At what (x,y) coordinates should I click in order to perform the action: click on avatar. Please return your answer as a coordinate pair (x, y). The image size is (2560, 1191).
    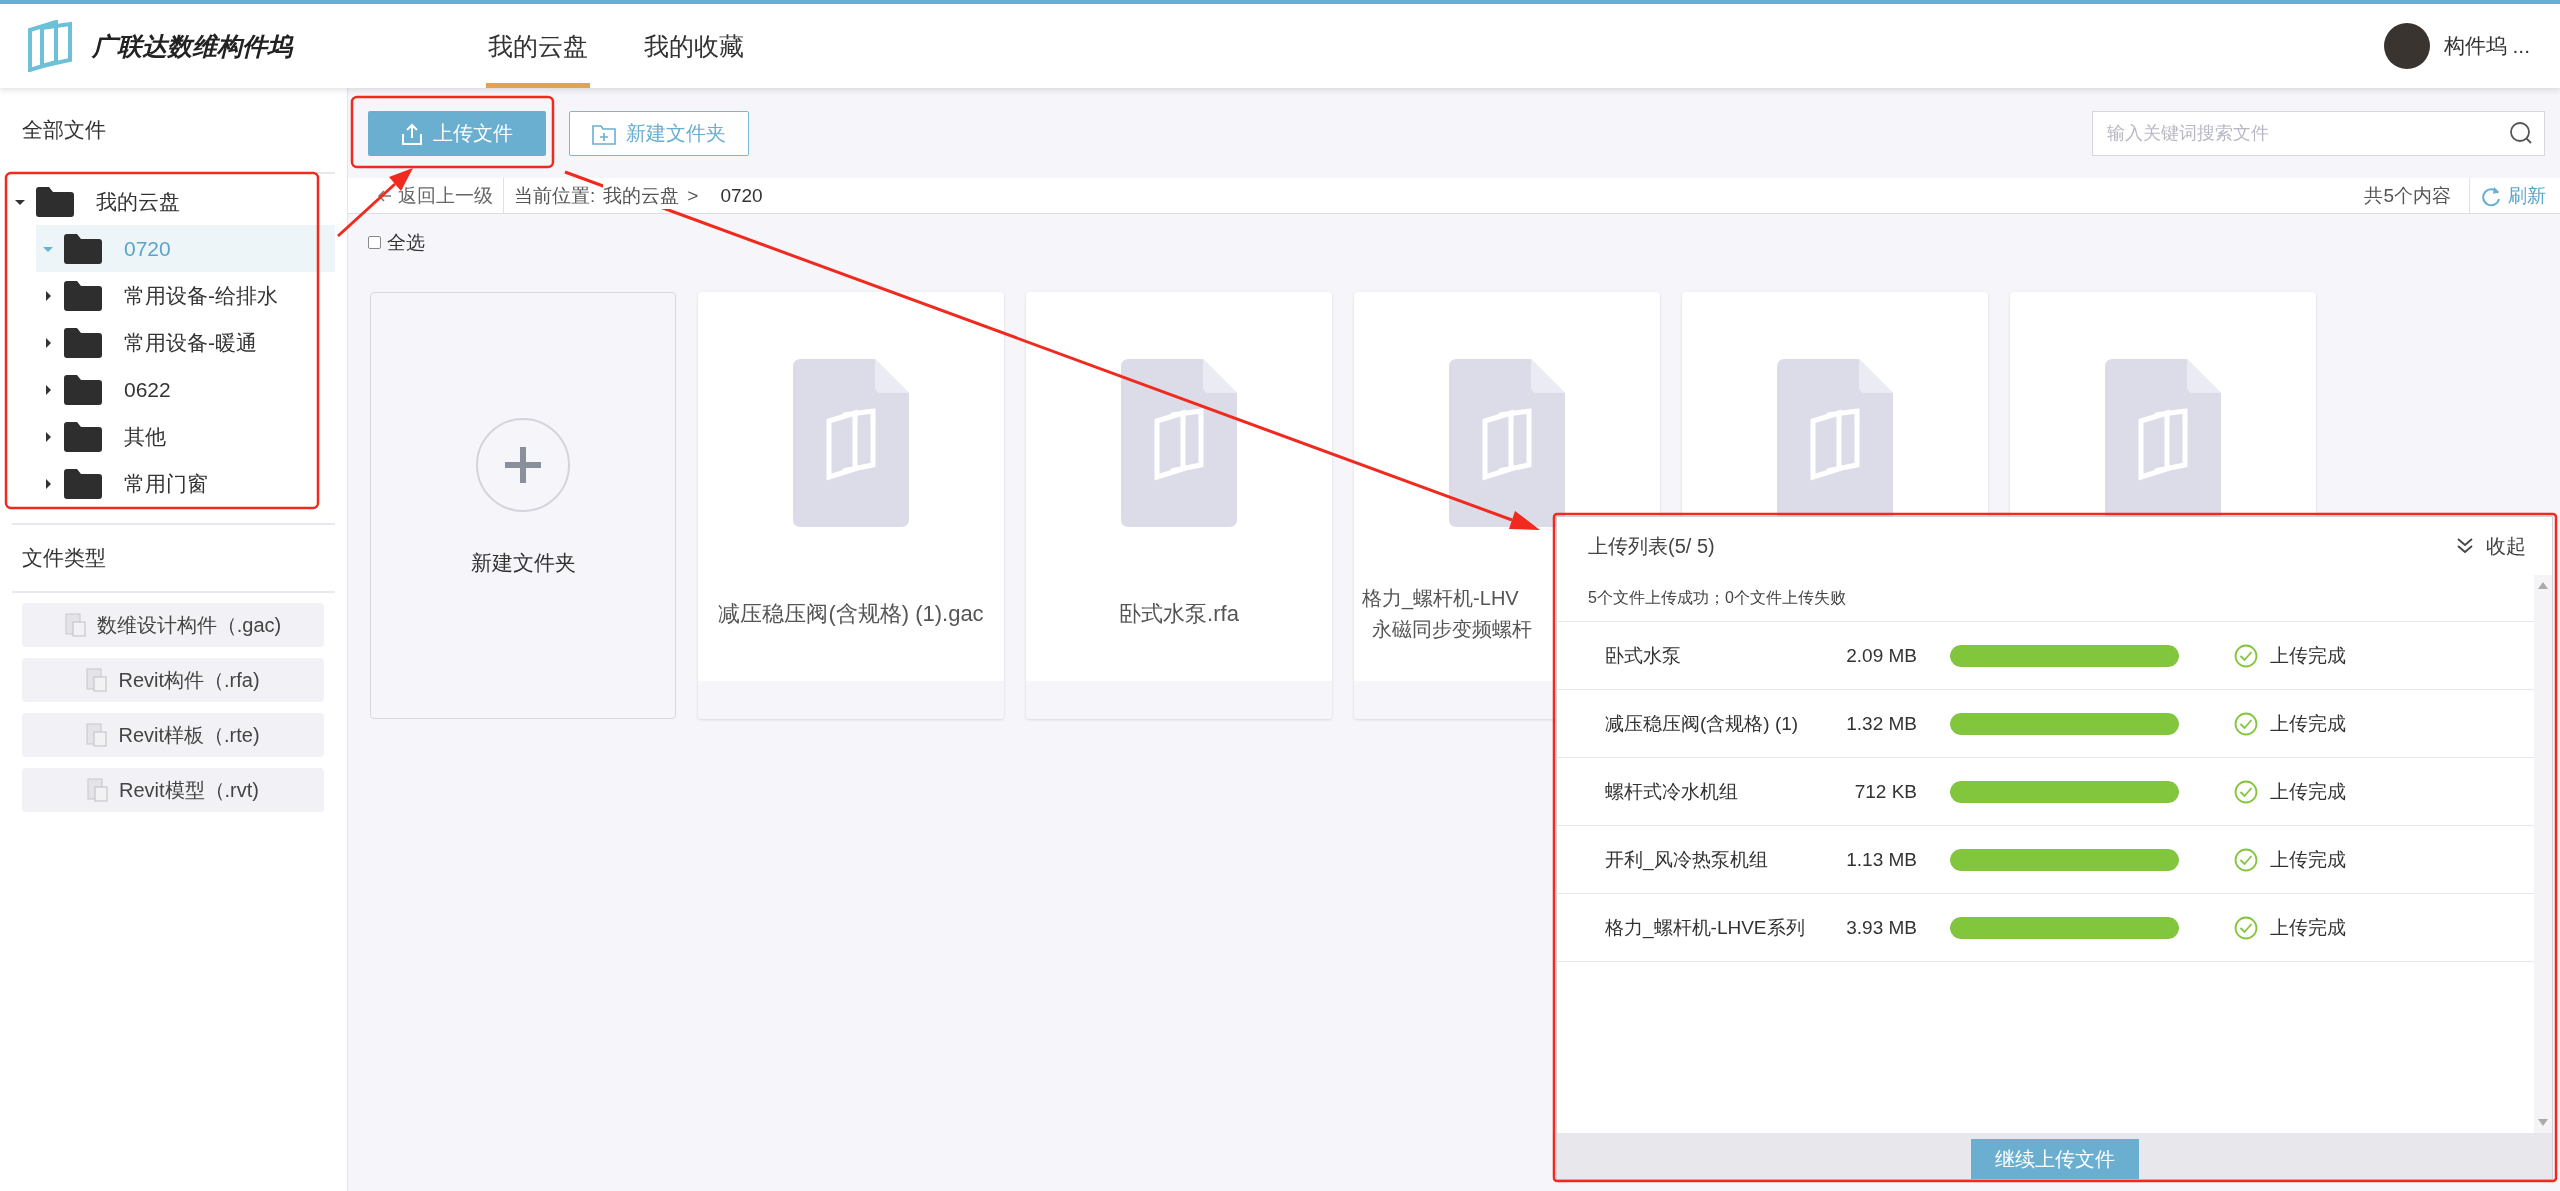
    Looking at the image, I should click on (2406, 46).